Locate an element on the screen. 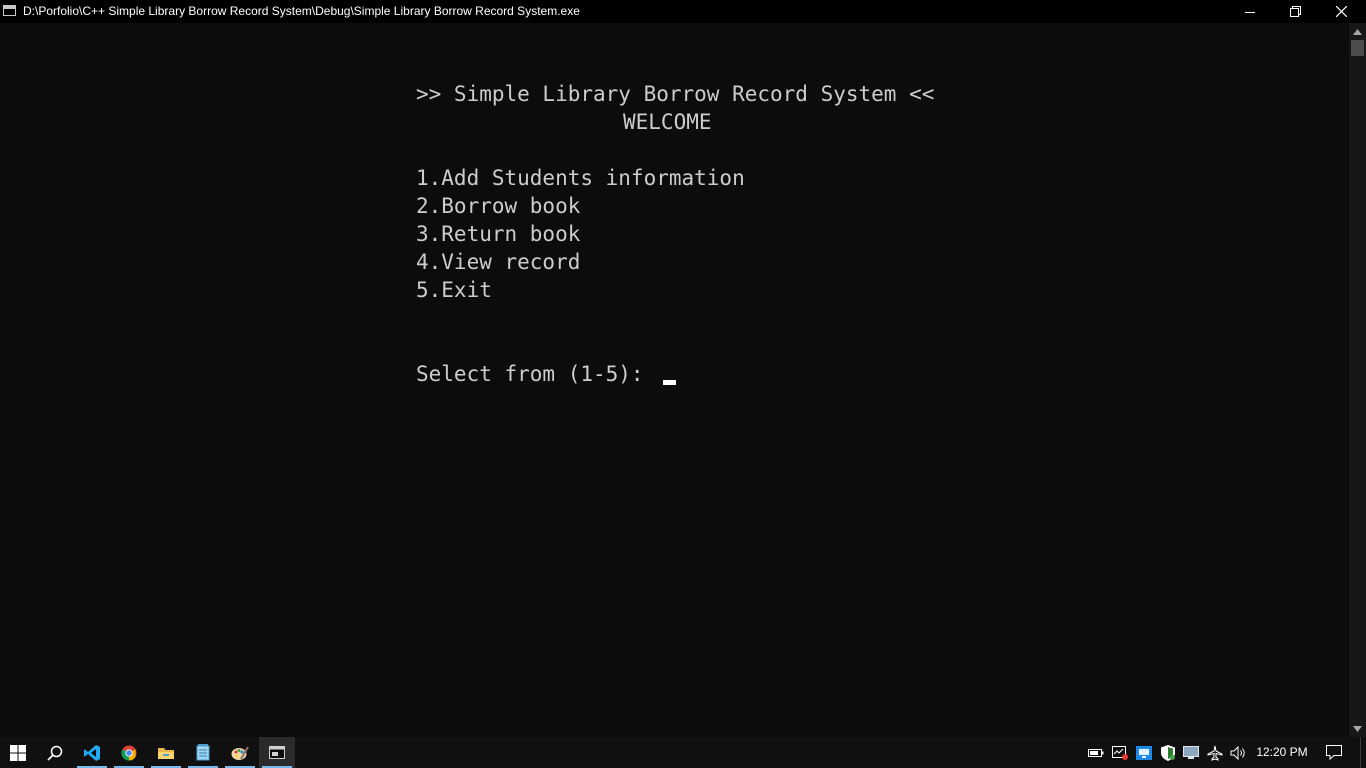  tray-defender is located at coordinates (1168, 752).